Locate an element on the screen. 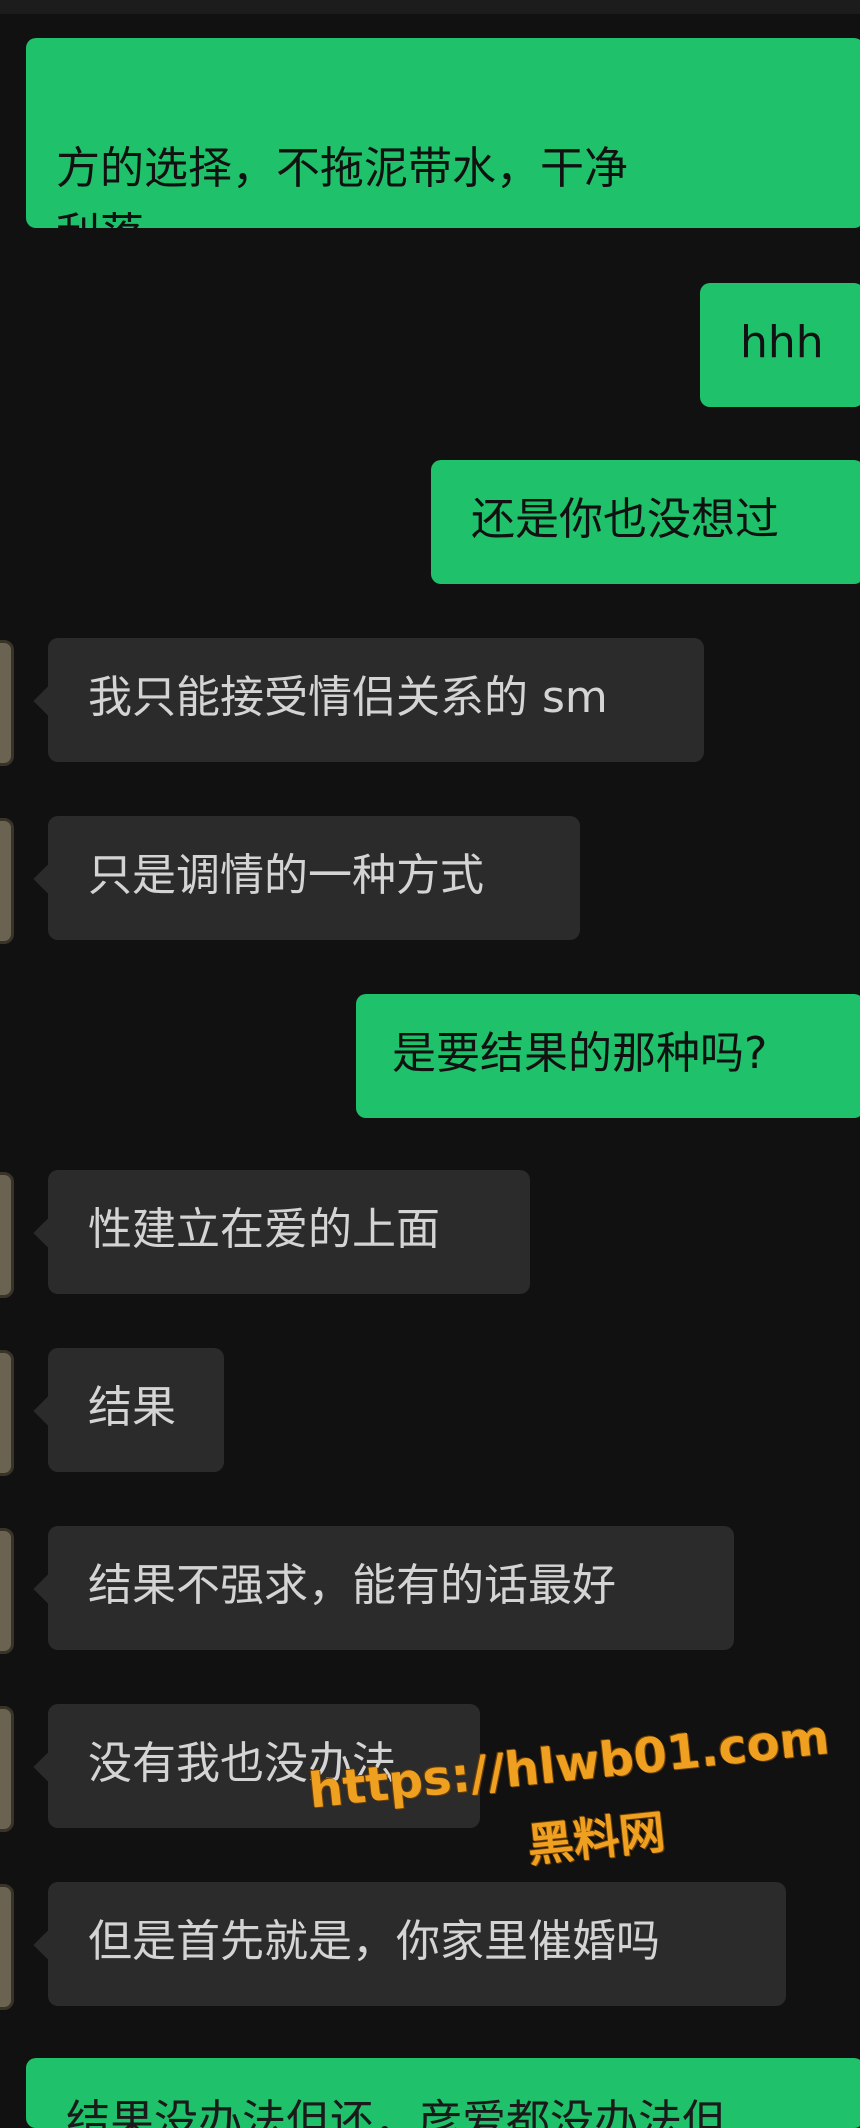  message-bubble-received: 性建立在爱的上面 is located at coordinates (289, 1232).